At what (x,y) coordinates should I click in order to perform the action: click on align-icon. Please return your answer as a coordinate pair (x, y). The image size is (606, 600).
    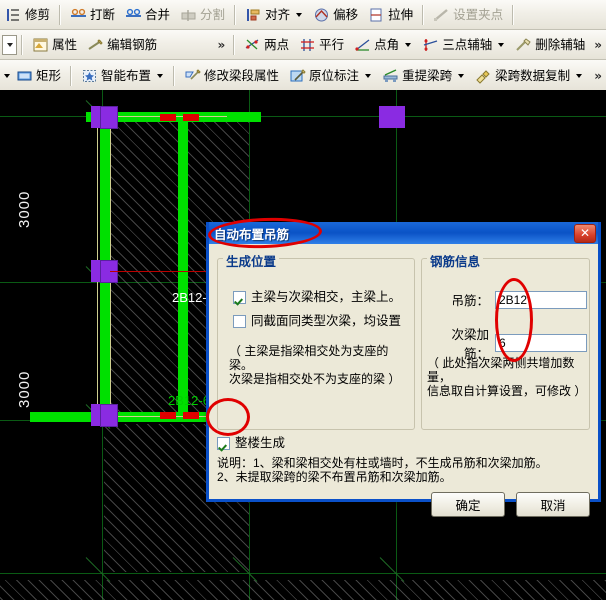
    Looking at the image, I should click on (253, 15).